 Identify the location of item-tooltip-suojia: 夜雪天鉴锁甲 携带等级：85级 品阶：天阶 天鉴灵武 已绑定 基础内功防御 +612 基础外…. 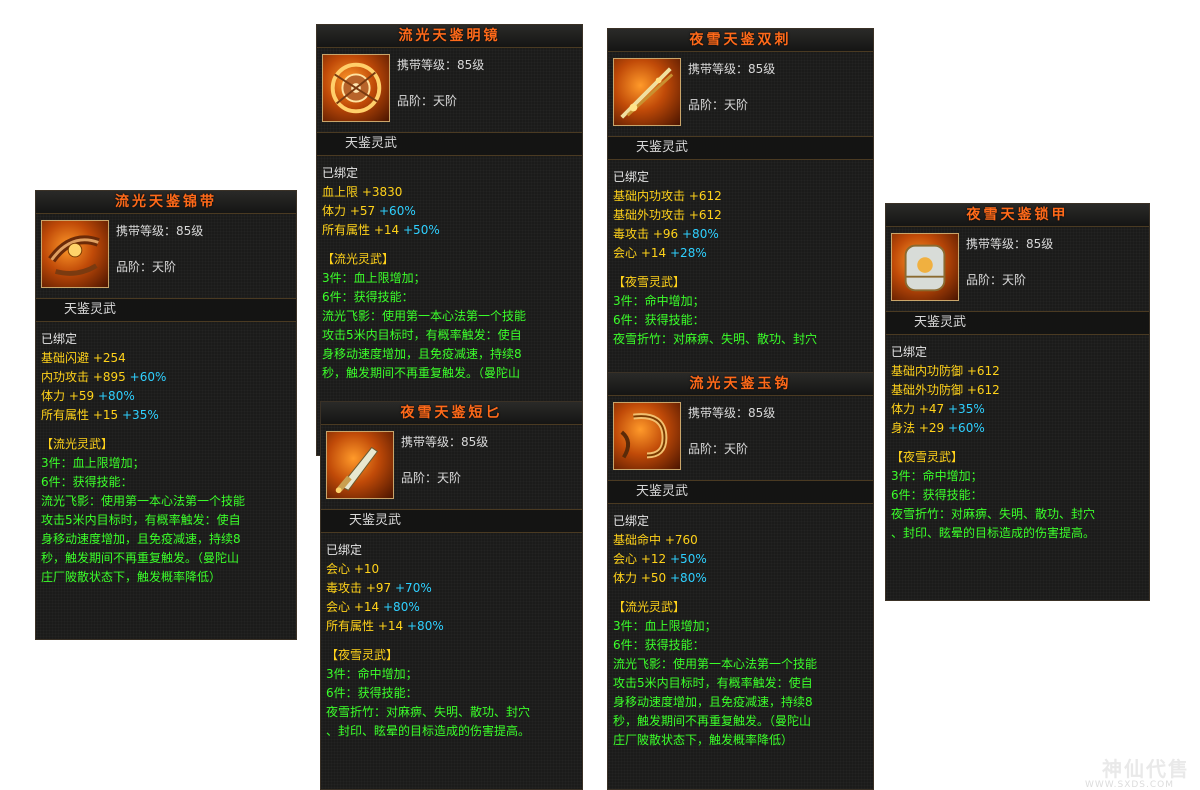
(1017, 402).